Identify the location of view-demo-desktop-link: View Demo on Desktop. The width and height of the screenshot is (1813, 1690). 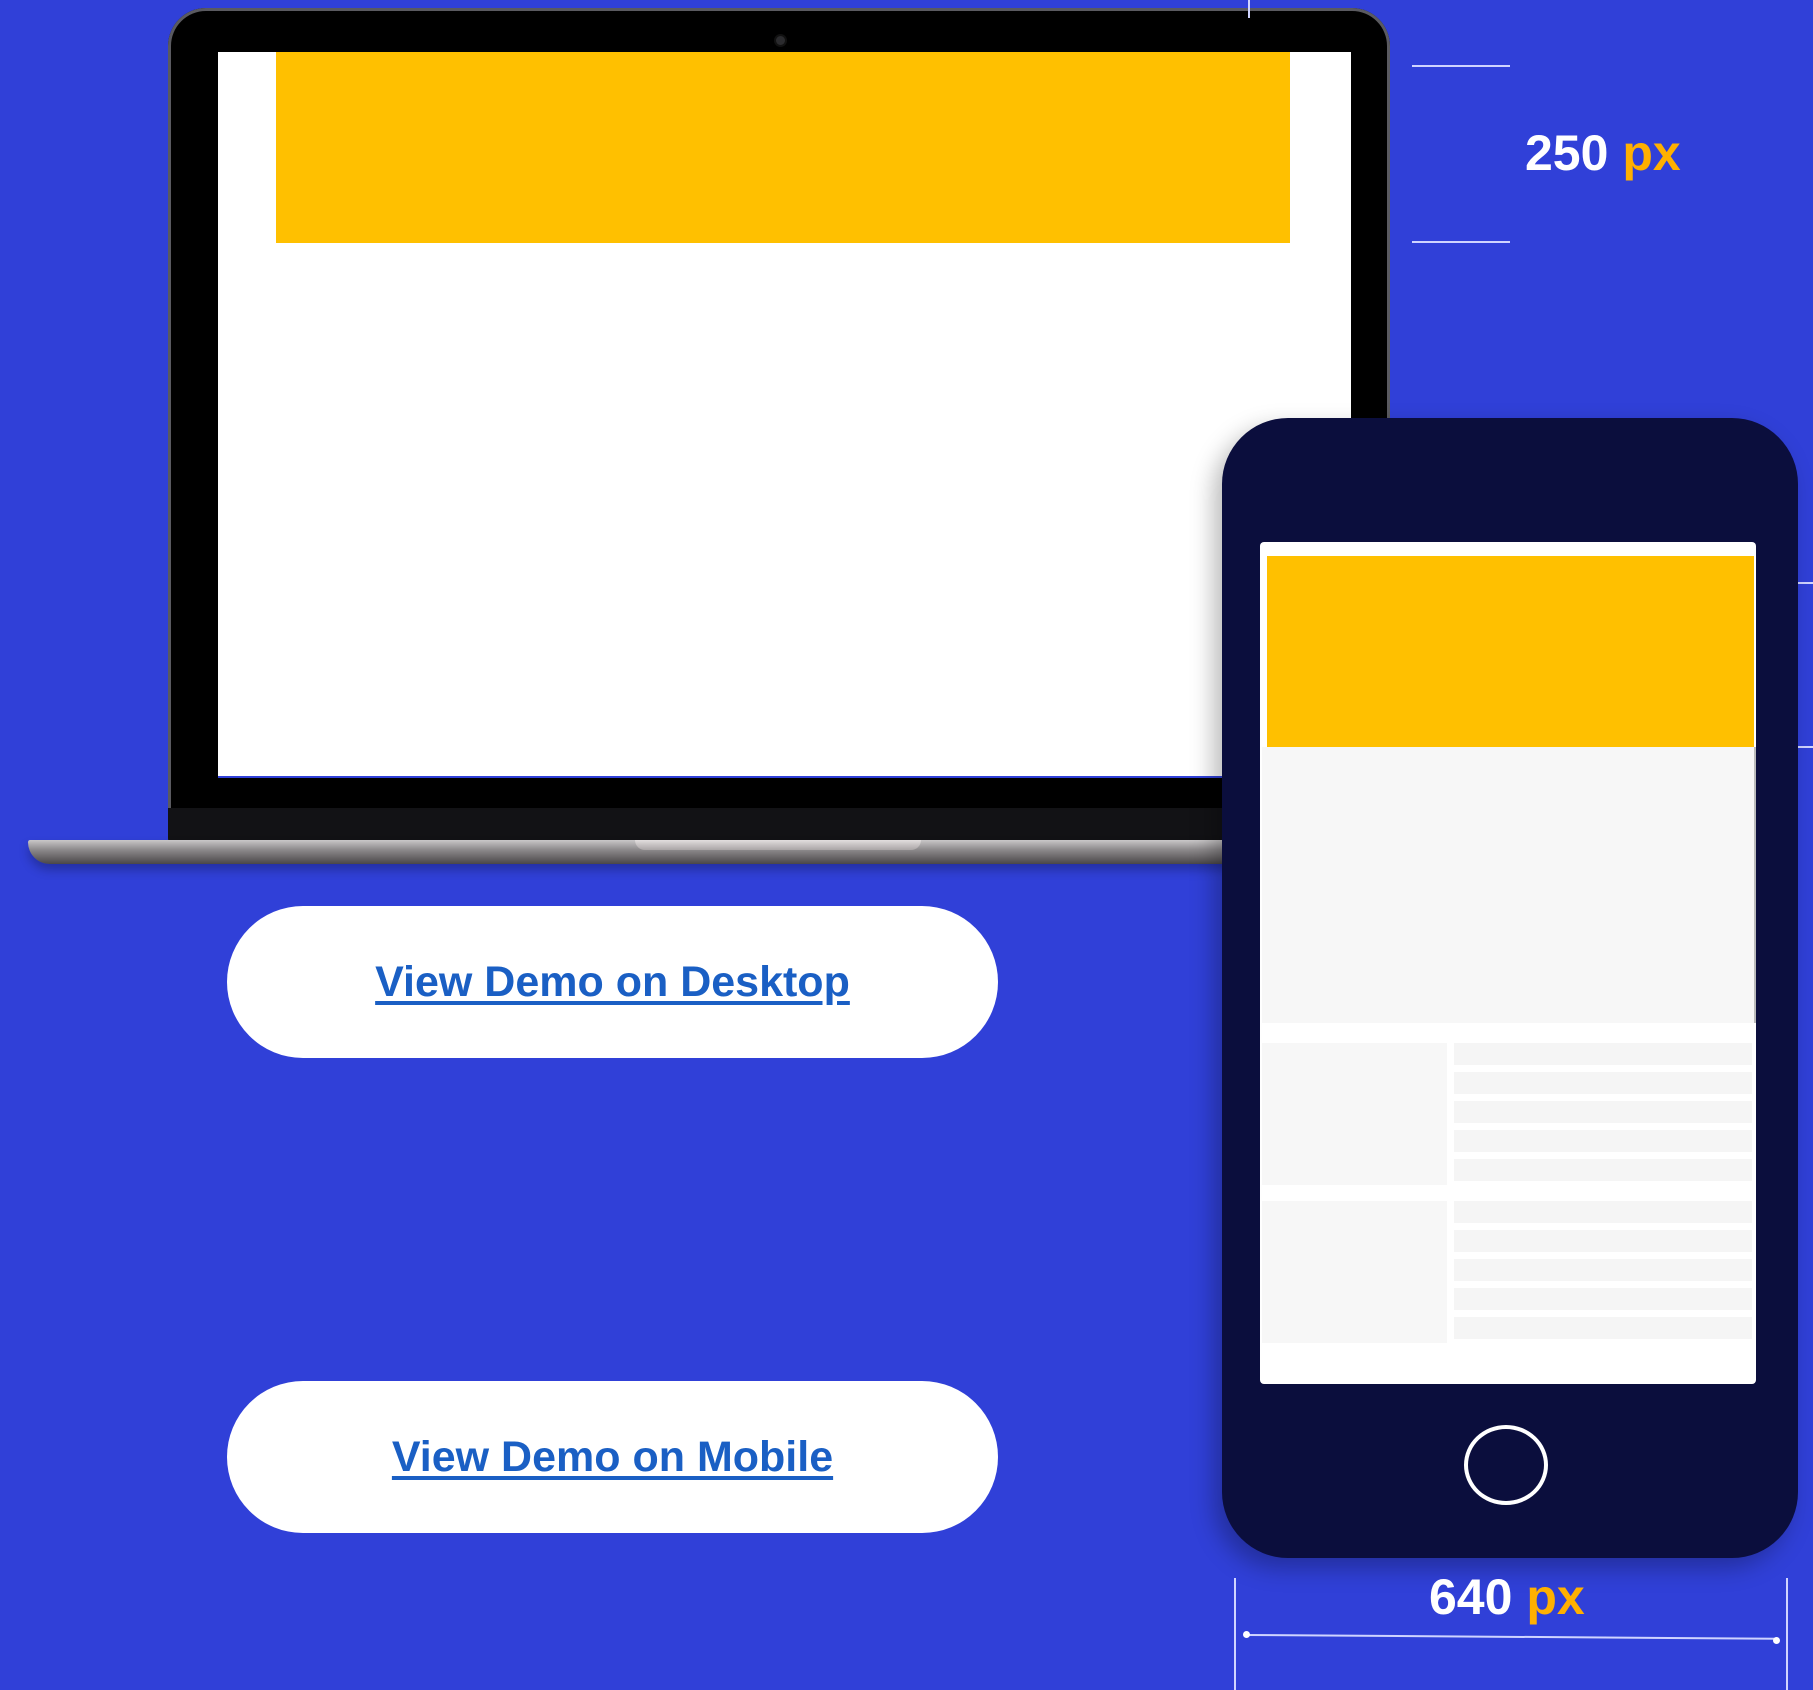
(612, 982).